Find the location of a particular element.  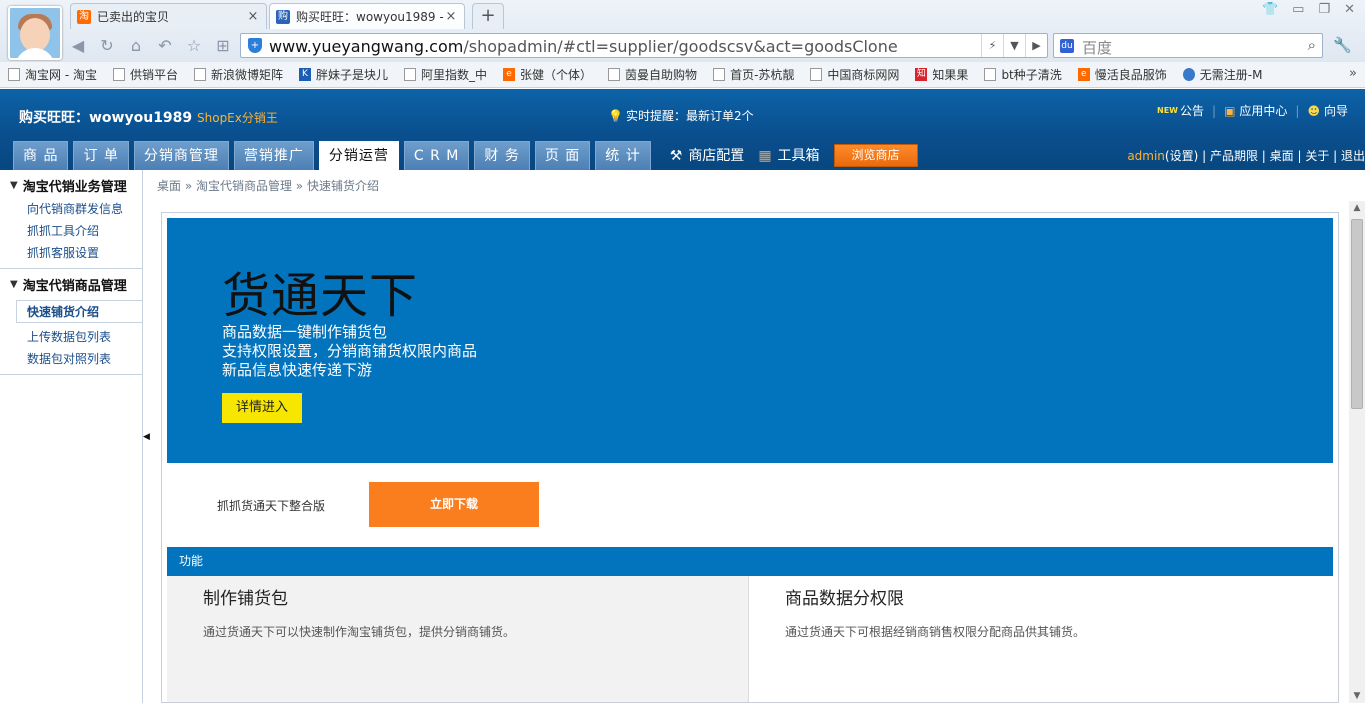

browser-tab-admin: 购 购买旺旺：wowyou1989 - × is located at coordinates (367, 16).